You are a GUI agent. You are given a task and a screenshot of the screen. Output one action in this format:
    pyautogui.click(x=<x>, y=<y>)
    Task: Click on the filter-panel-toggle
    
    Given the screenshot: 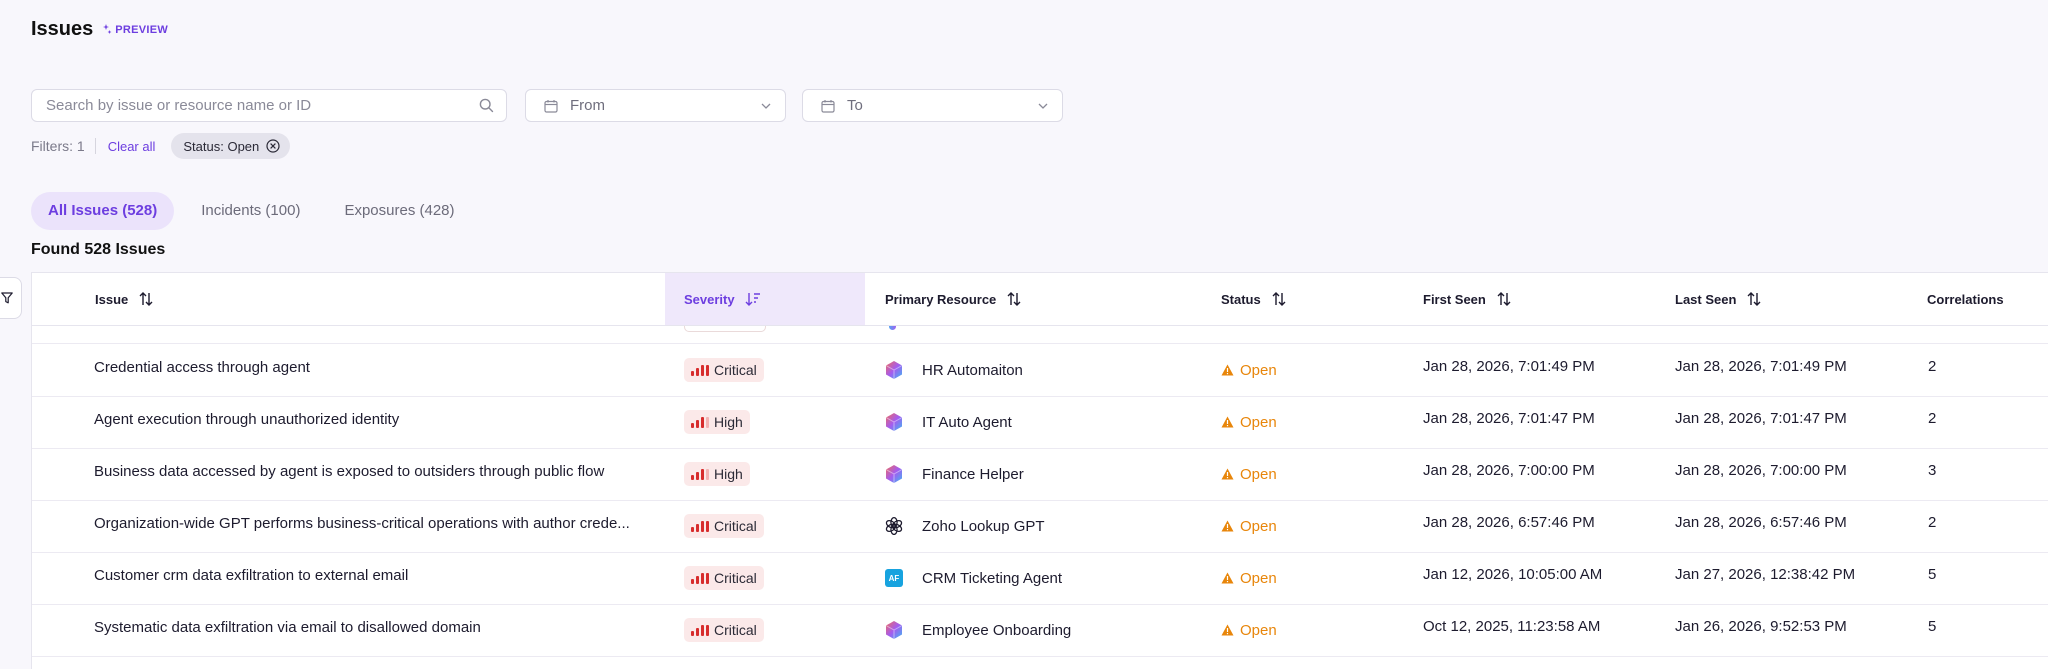 What is the action you would take?
    pyautogui.click(x=11, y=298)
    